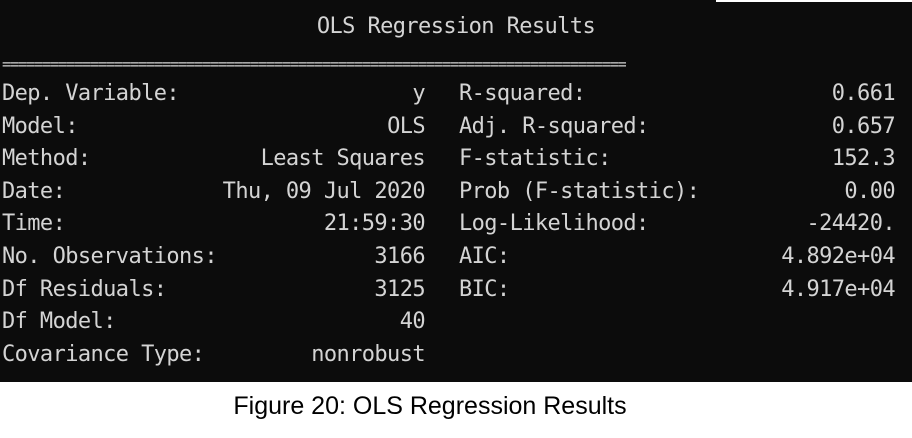  I want to click on stat-value: nonrobust, so click(368, 354).